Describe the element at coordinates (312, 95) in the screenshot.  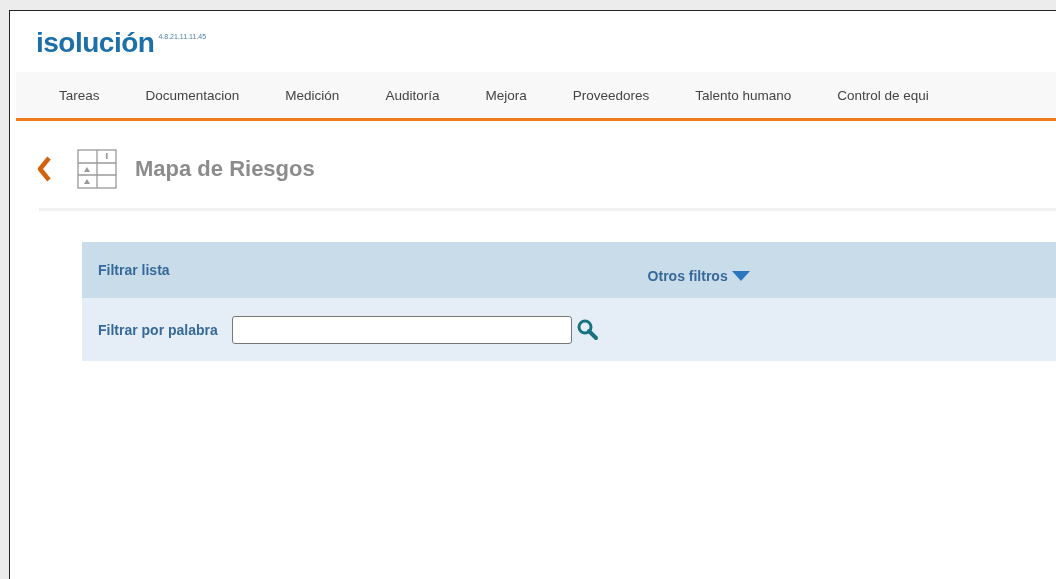
I see `menu-item: Medición` at that location.